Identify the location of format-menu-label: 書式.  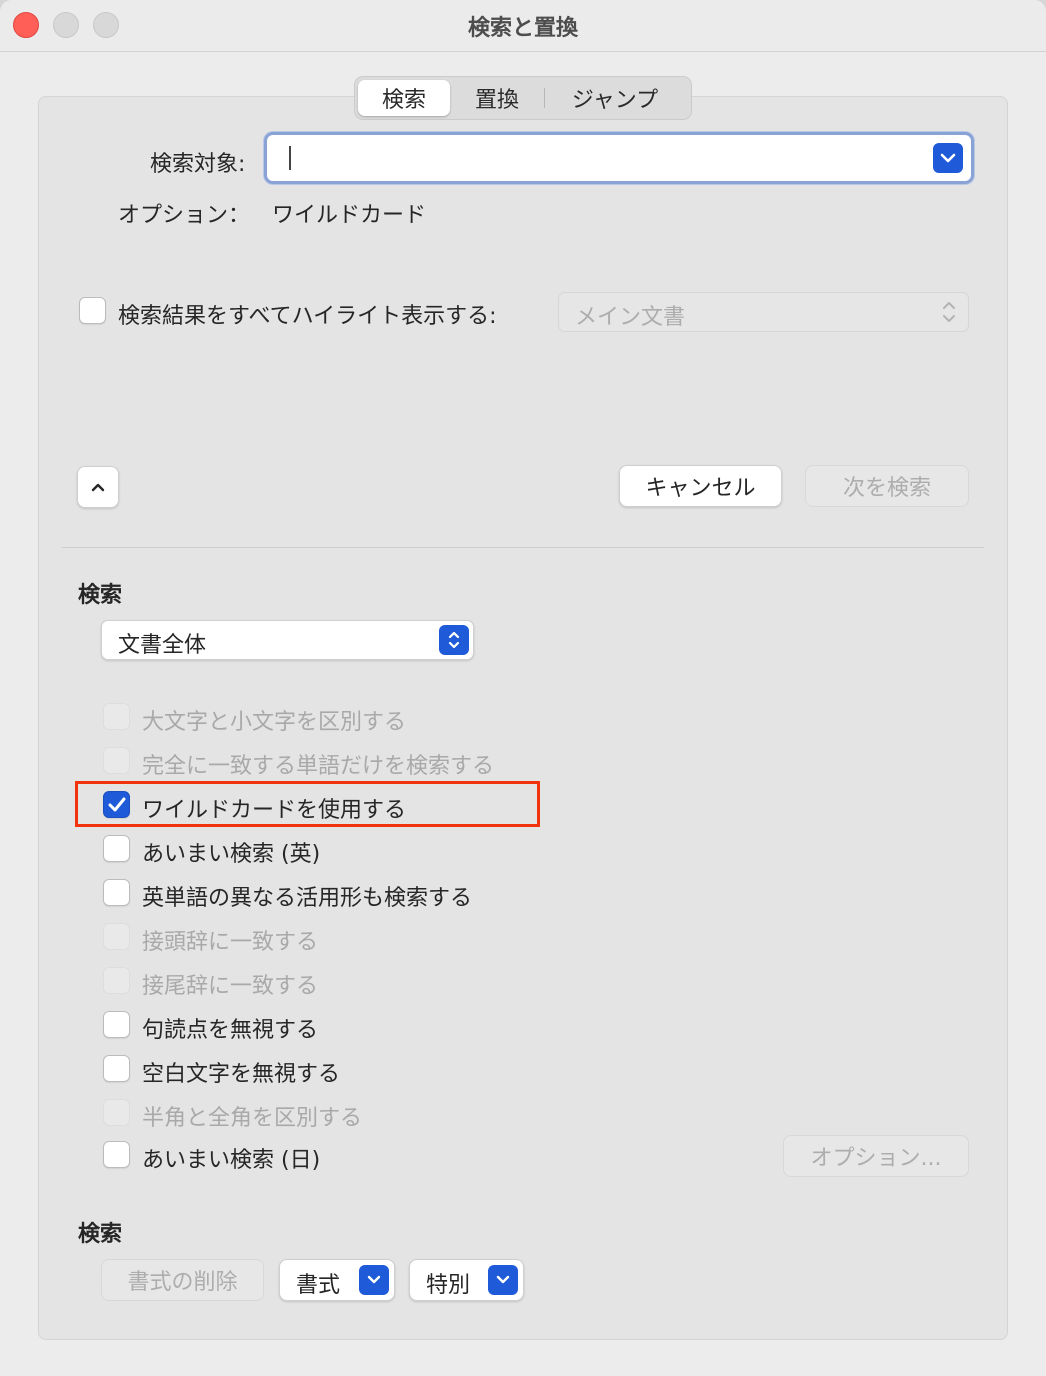
(318, 1285).